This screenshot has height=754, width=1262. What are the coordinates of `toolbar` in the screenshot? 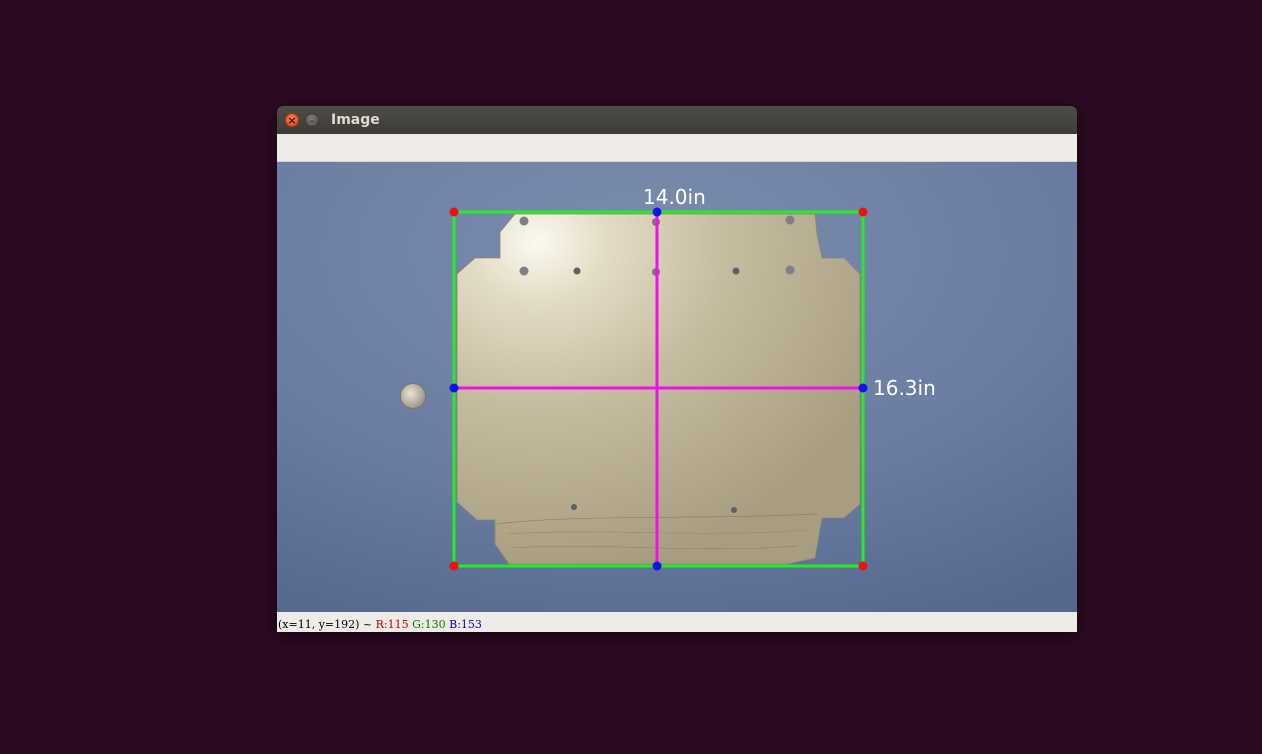 It's located at (677, 148).